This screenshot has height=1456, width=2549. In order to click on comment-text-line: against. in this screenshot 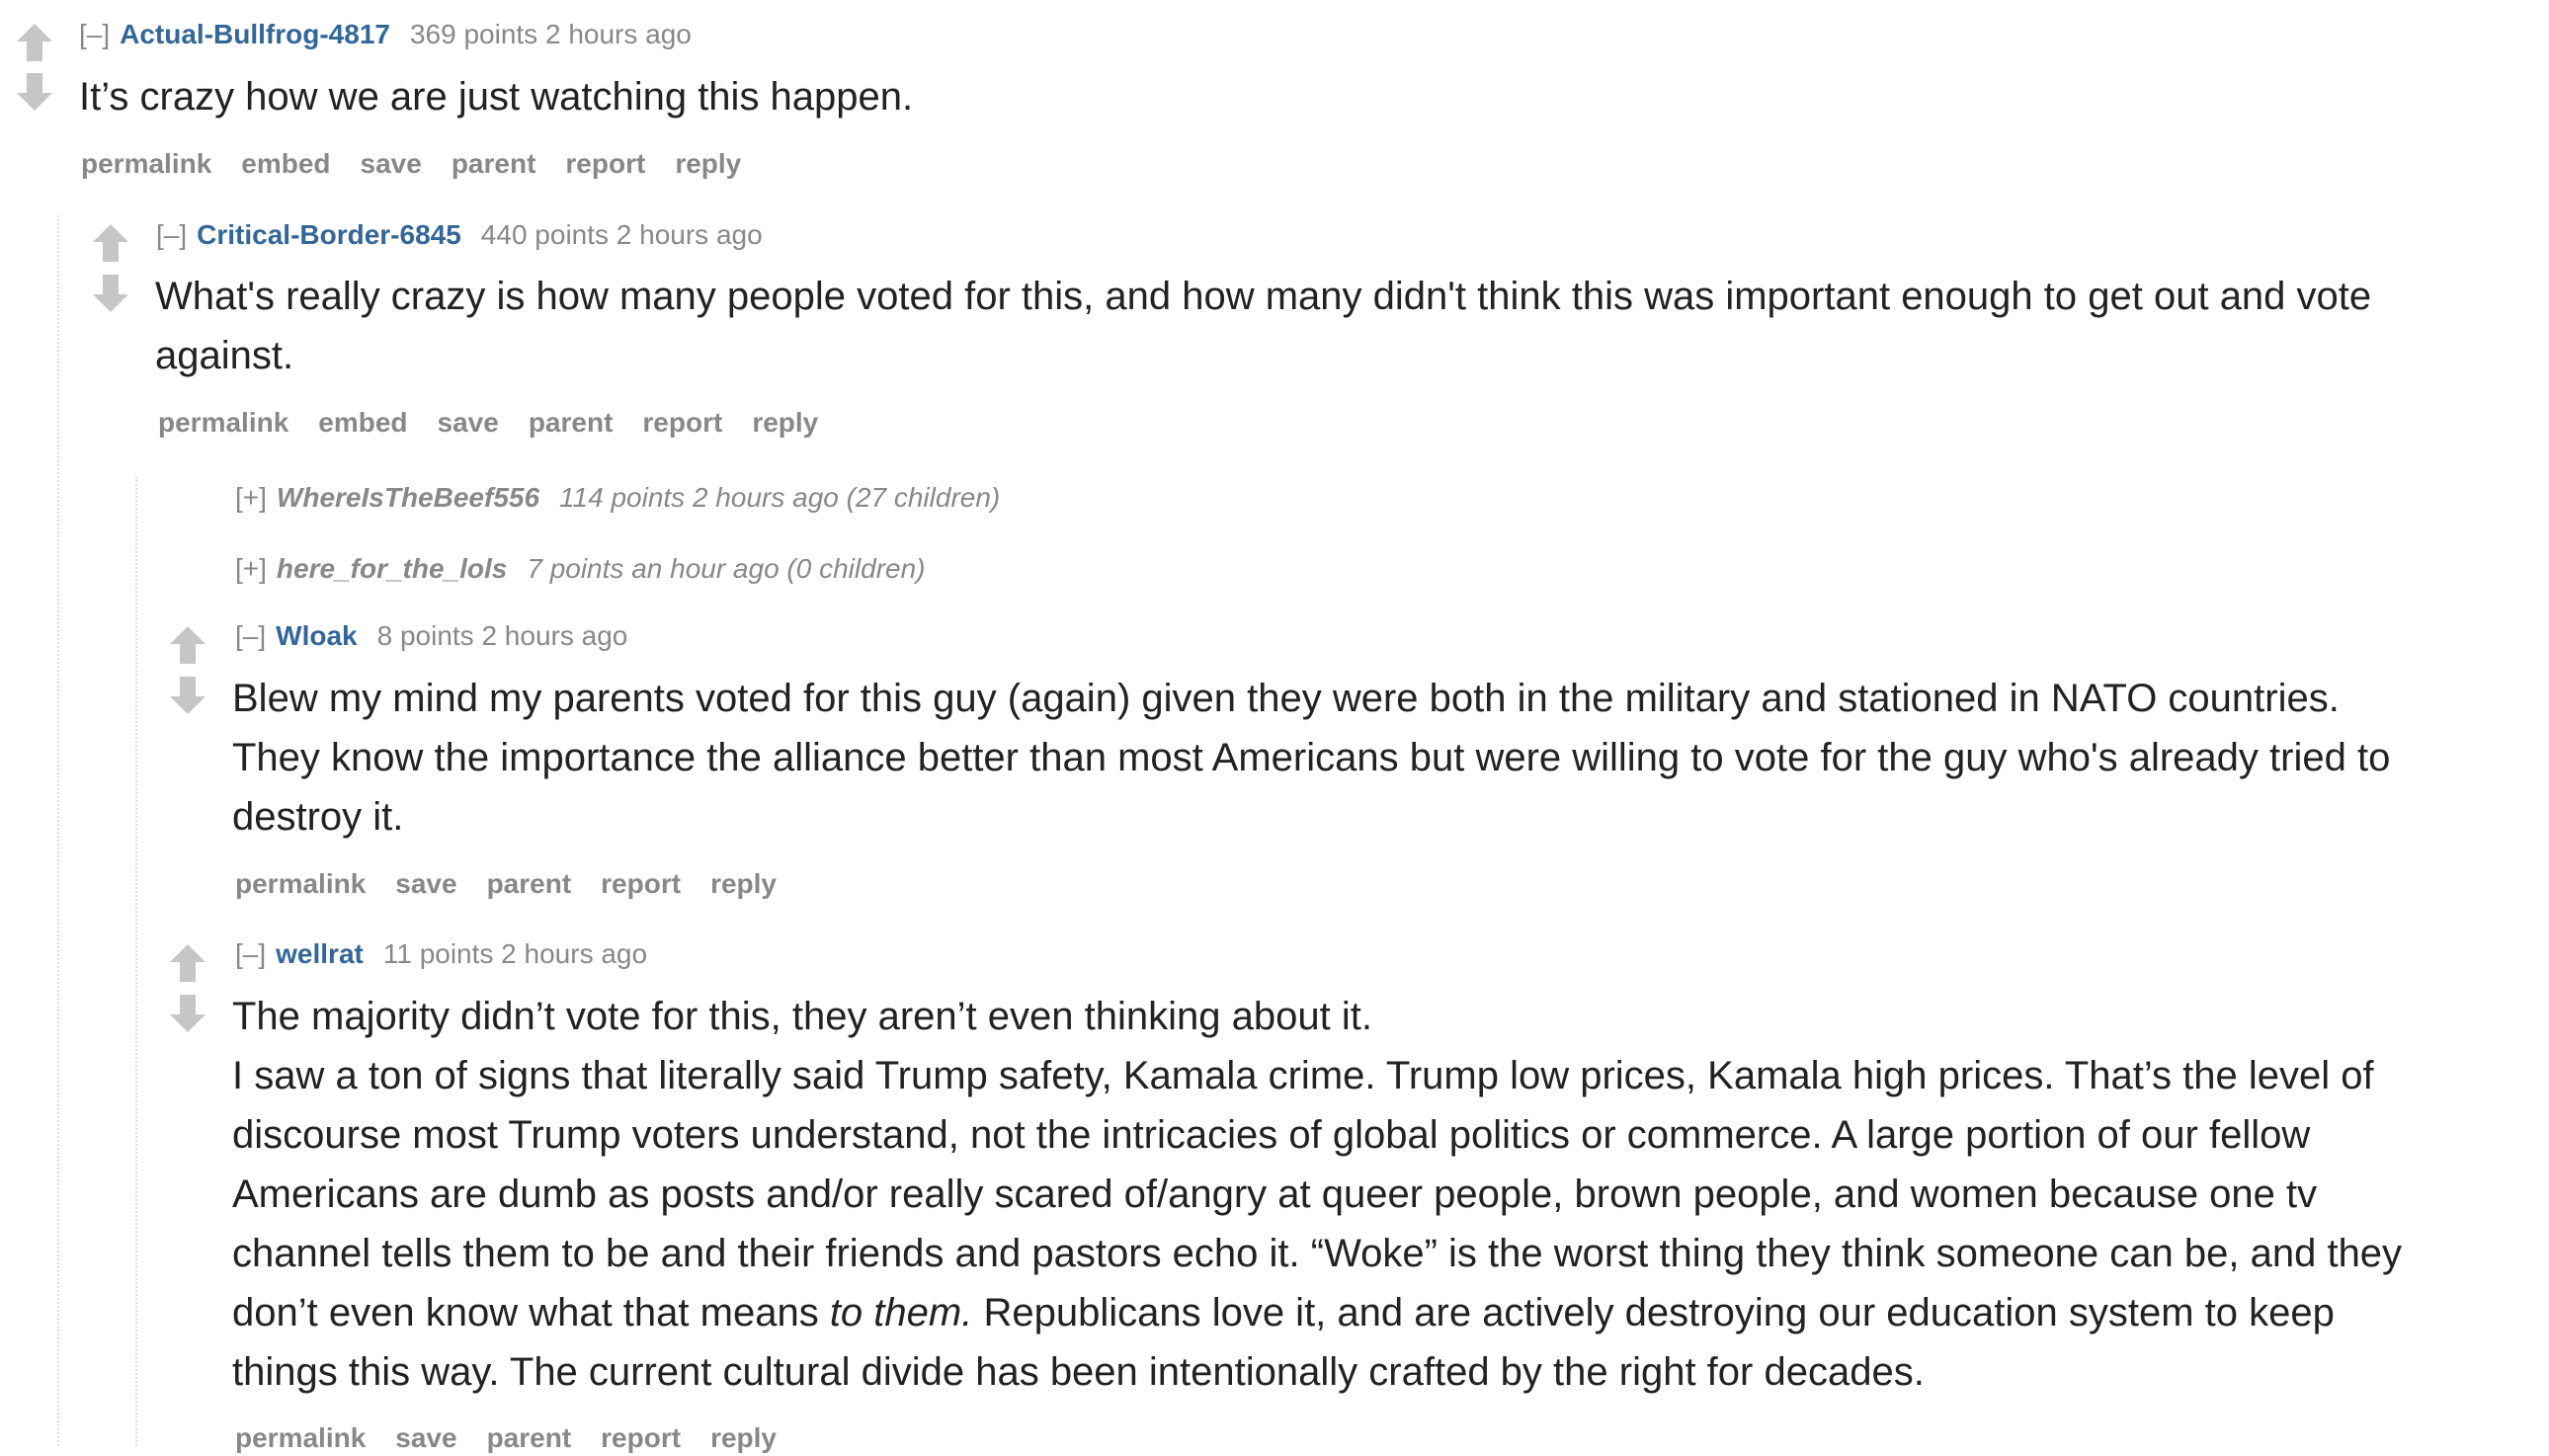, I will do `click(224, 355)`.